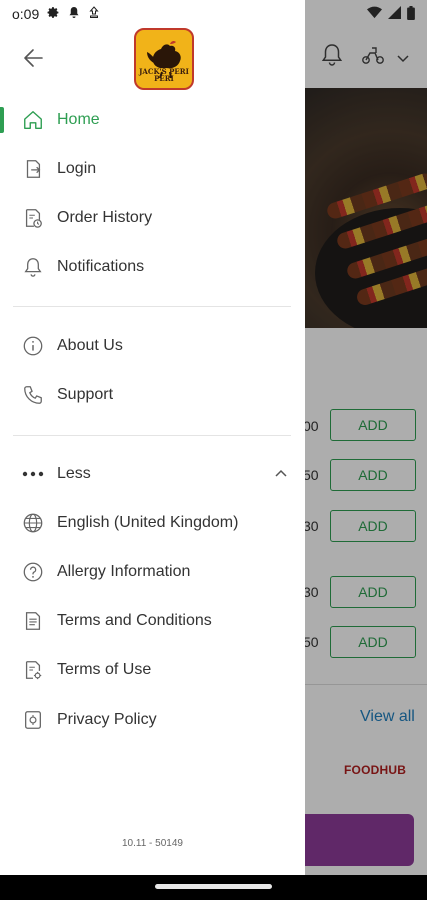 This screenshot has height=900, width=427. Describe the element at coordinates (53, 14) in the screenshot. I see `gear-icon` at that location.